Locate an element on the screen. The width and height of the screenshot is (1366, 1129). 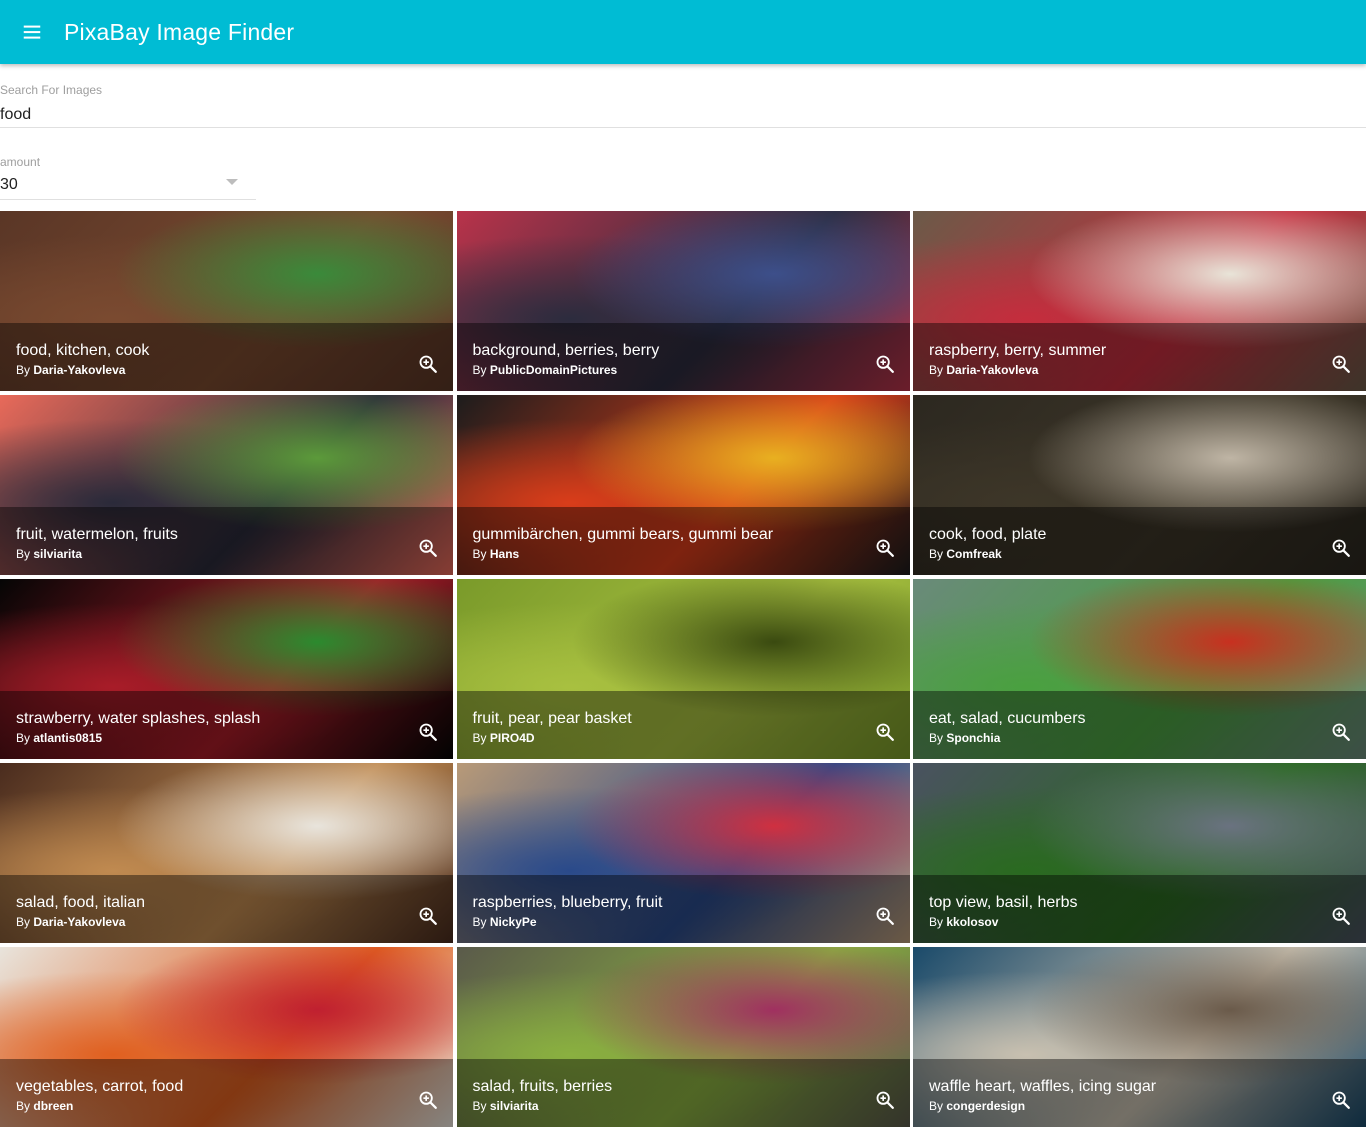
search-label: Search For Images is located at coordinates (51, 90).